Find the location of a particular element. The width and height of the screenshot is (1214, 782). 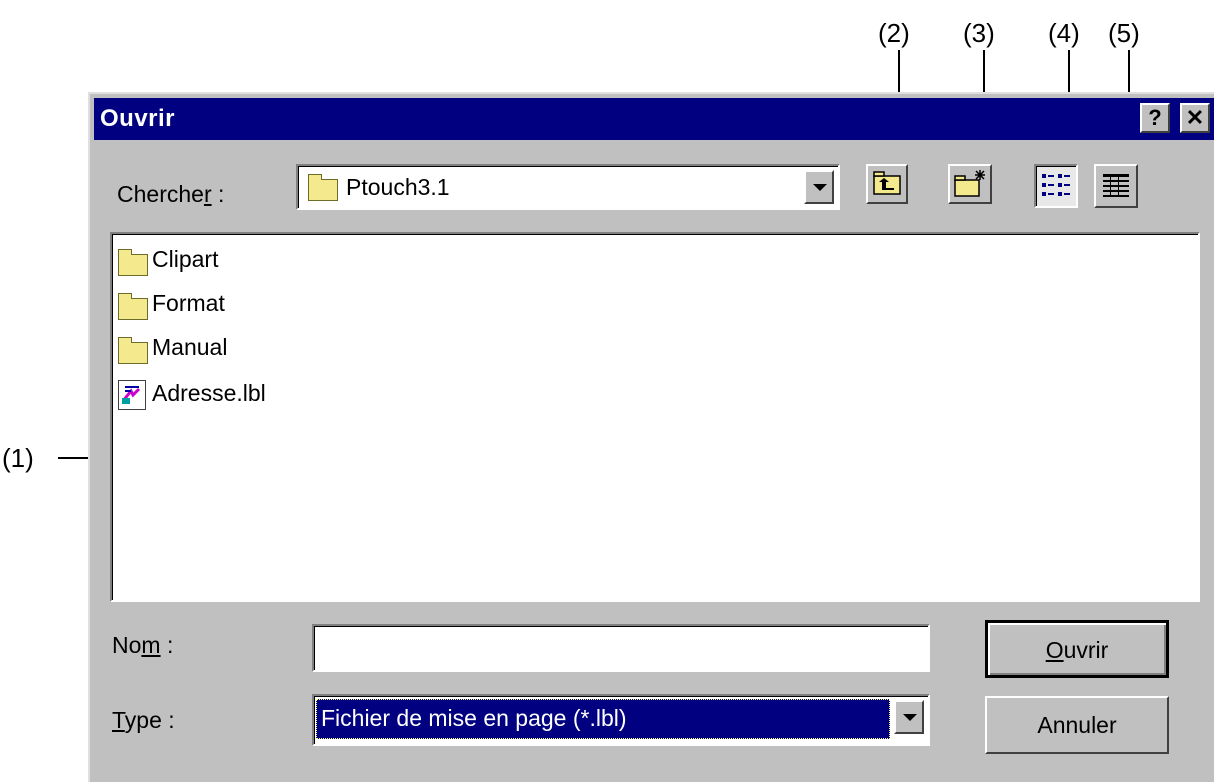

cancel-button-label: Annuler is located at coordinates (1077, 725).